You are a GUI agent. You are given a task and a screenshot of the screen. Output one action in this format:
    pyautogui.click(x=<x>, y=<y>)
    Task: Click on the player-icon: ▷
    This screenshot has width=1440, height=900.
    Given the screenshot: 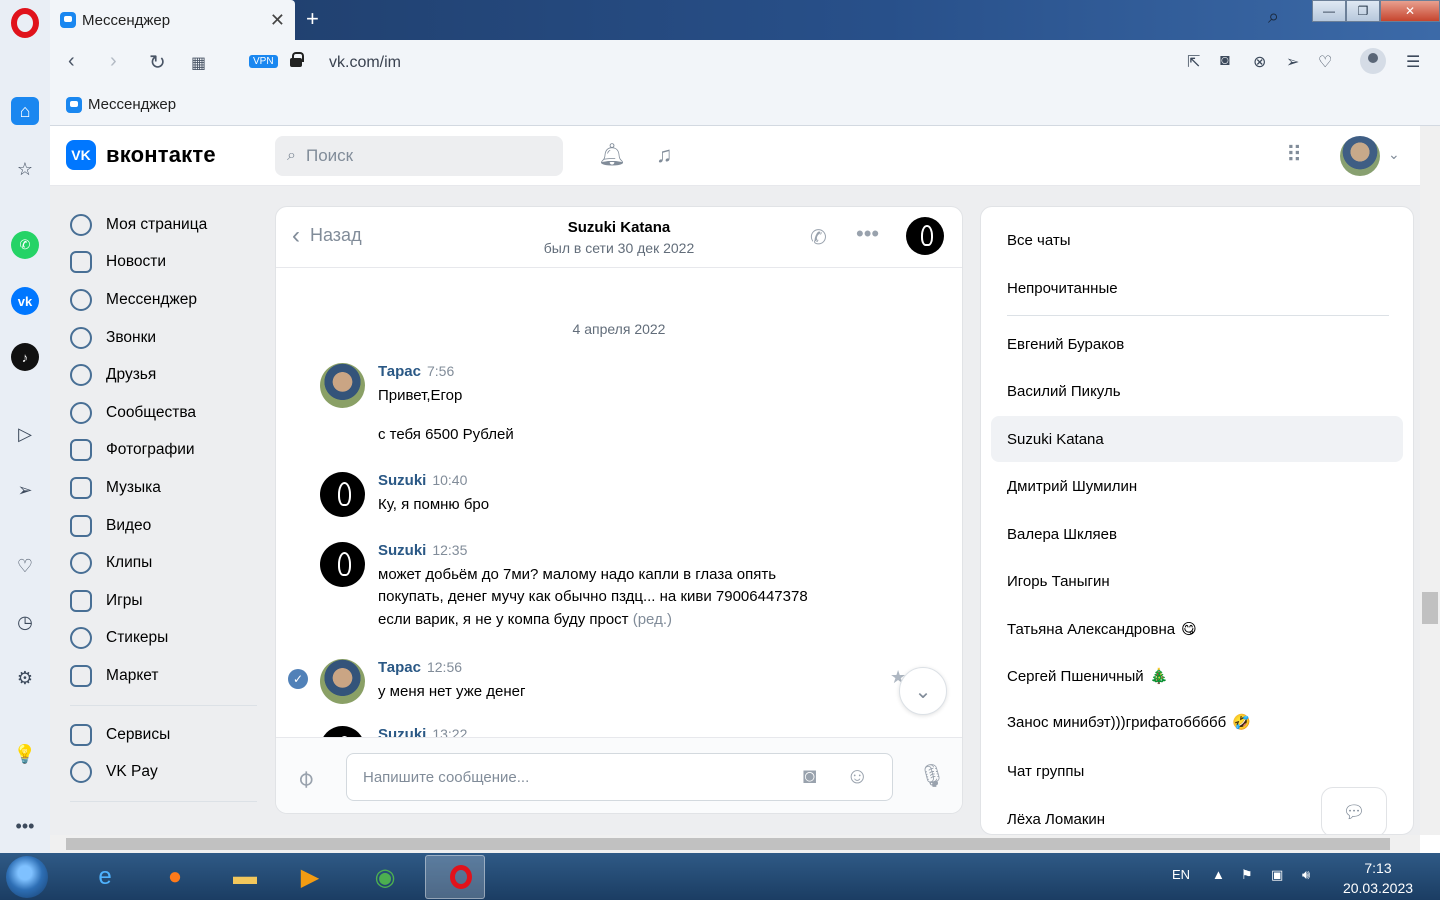 What is the action you would take?
    pyautogui.click(x=25, y=434)
    